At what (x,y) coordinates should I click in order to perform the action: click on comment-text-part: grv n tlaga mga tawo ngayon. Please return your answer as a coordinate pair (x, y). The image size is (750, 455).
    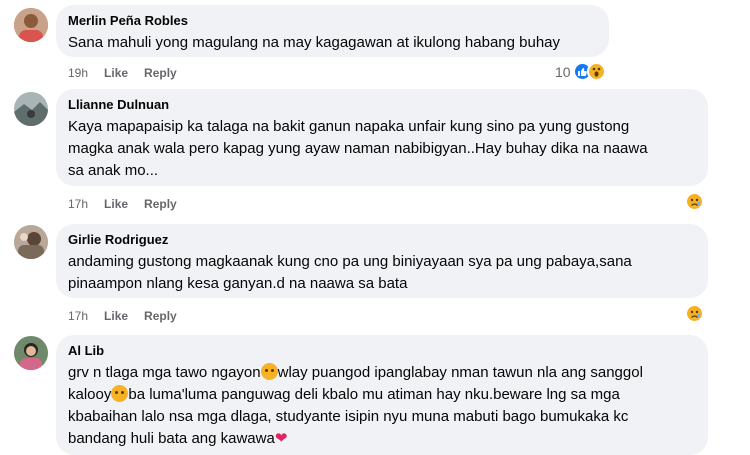
    Looking at the image, I should click on (164, 372).